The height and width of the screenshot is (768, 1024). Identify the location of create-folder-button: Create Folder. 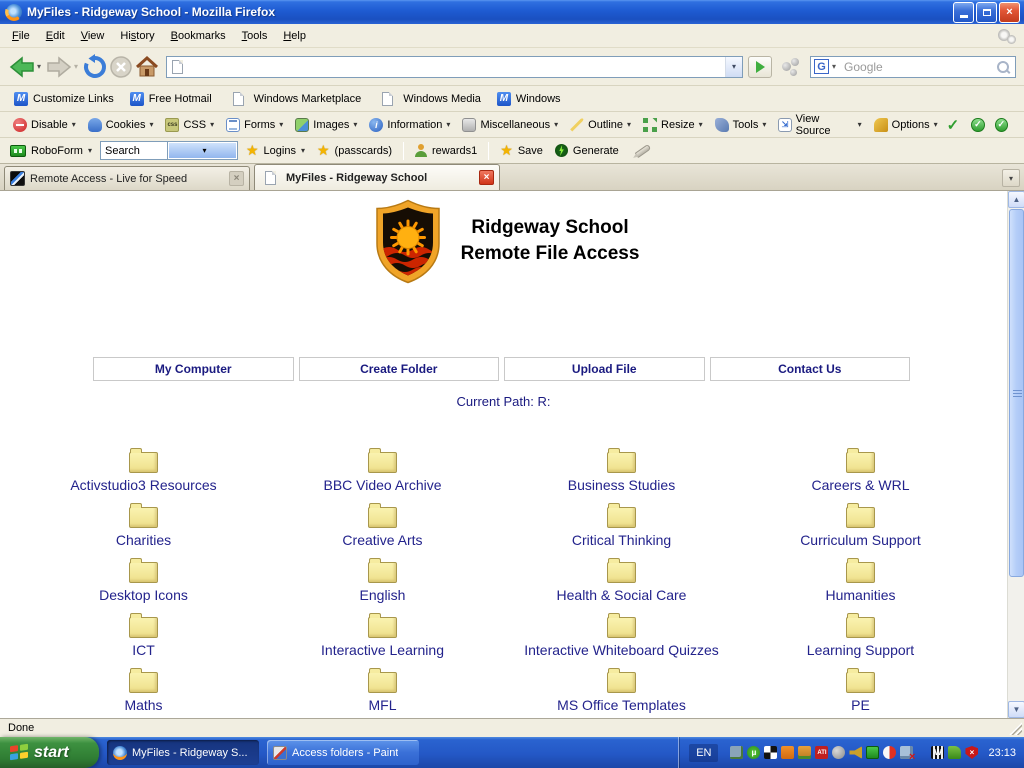
(398, 369).